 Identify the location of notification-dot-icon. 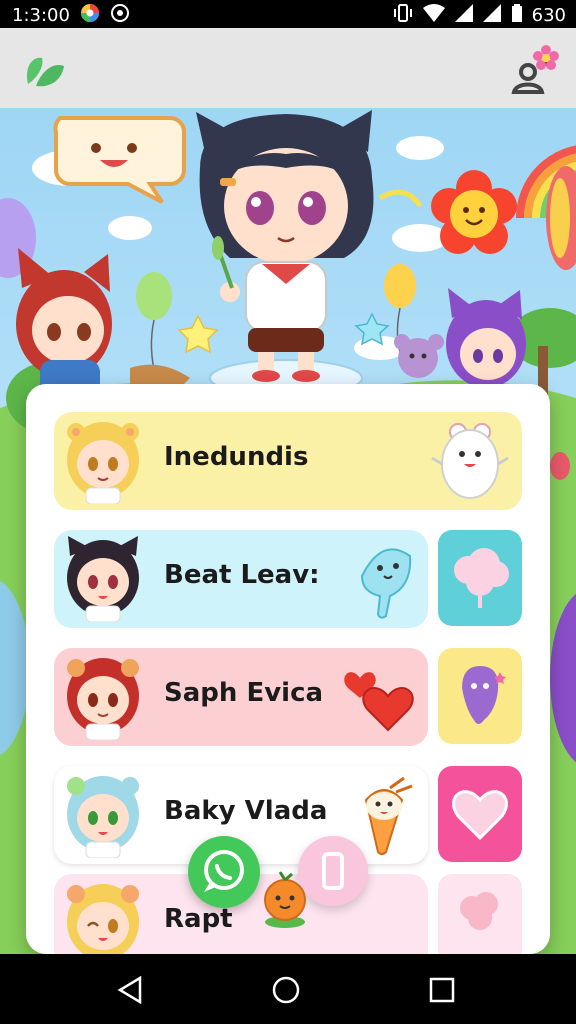
(120, 15).